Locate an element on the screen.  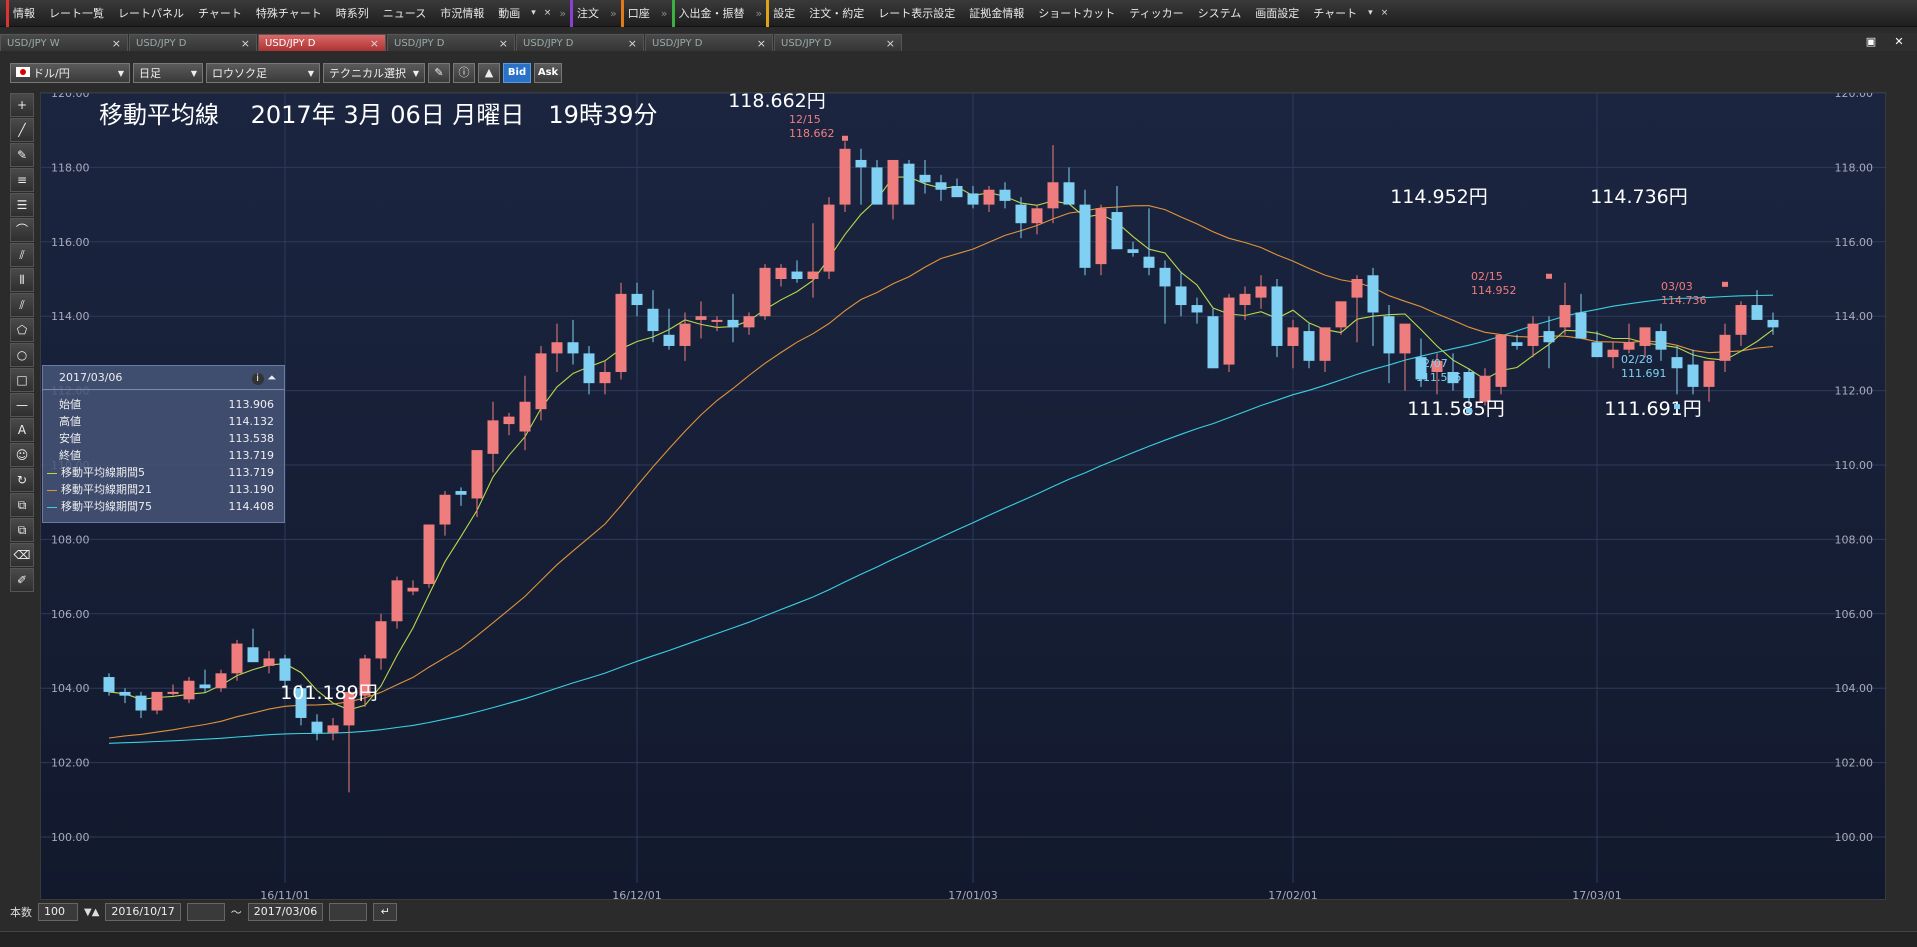
draw-tool-icon-15: ↻ is located at coordinates (22, 480).